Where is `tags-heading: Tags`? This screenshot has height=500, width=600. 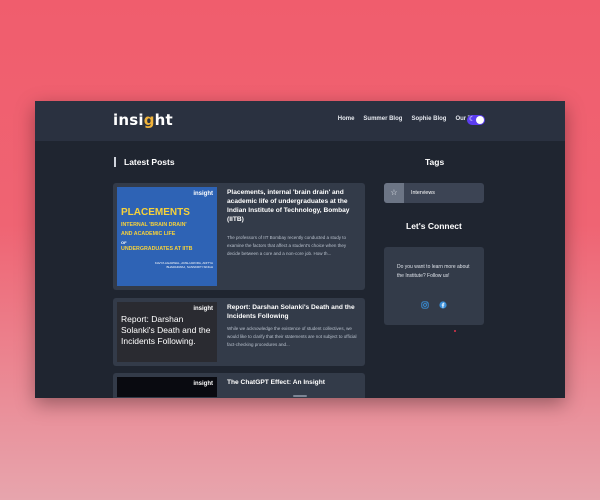
tags-heading: Tags is located at coordinates (435, 162).